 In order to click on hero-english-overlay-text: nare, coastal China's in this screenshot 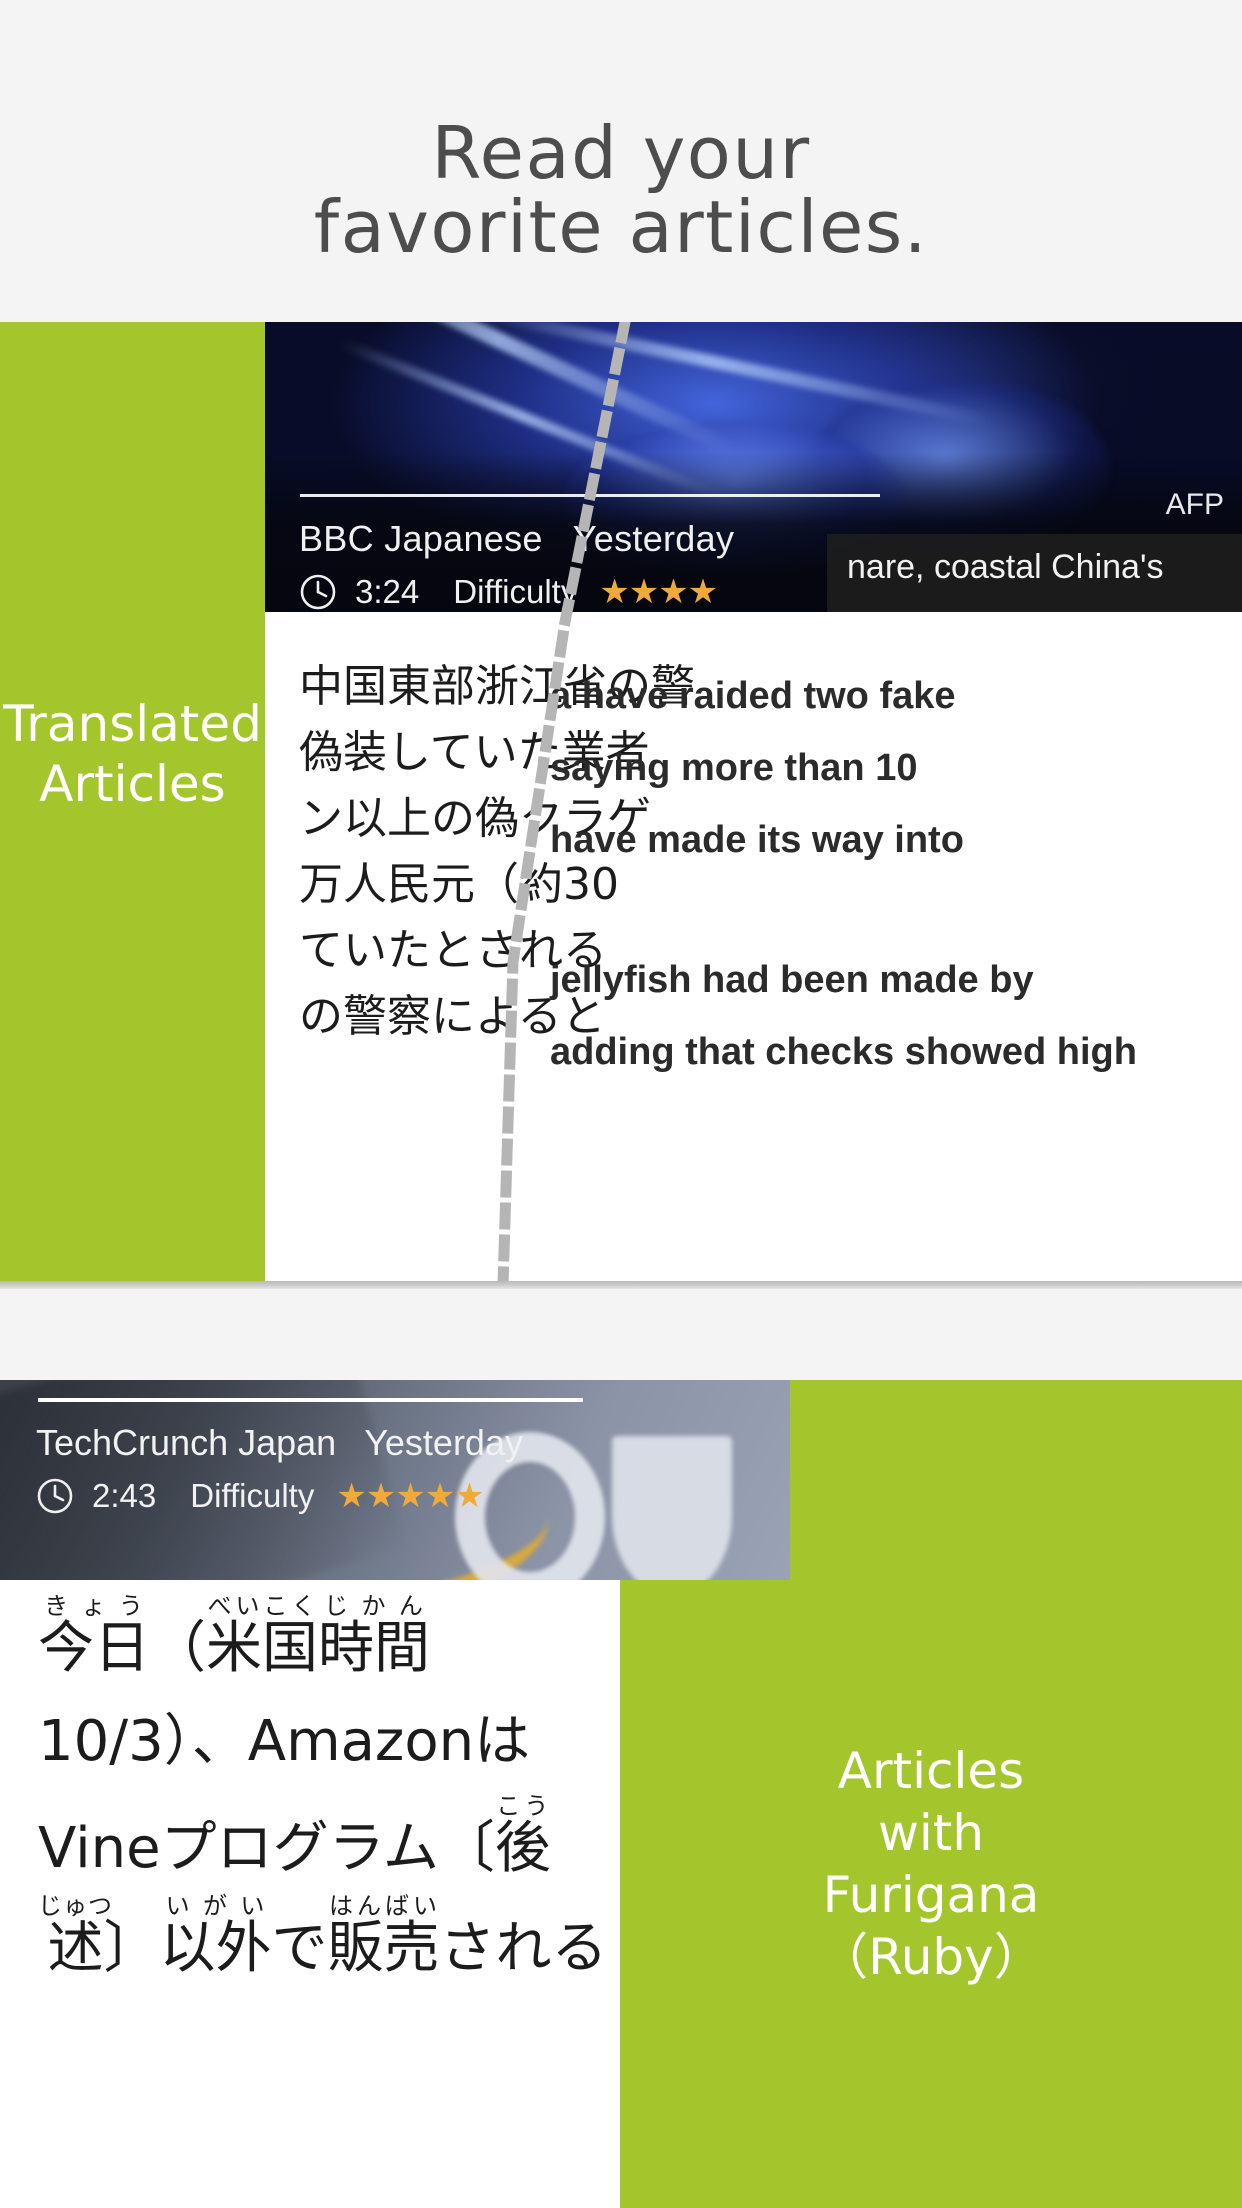, I will do `click(1005, 567)`.